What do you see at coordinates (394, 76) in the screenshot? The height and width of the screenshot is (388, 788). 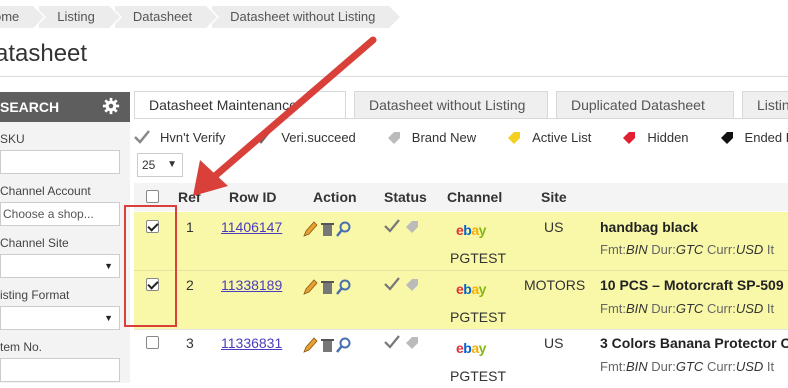 I see `title-divider` at bounding box center [394, 76].